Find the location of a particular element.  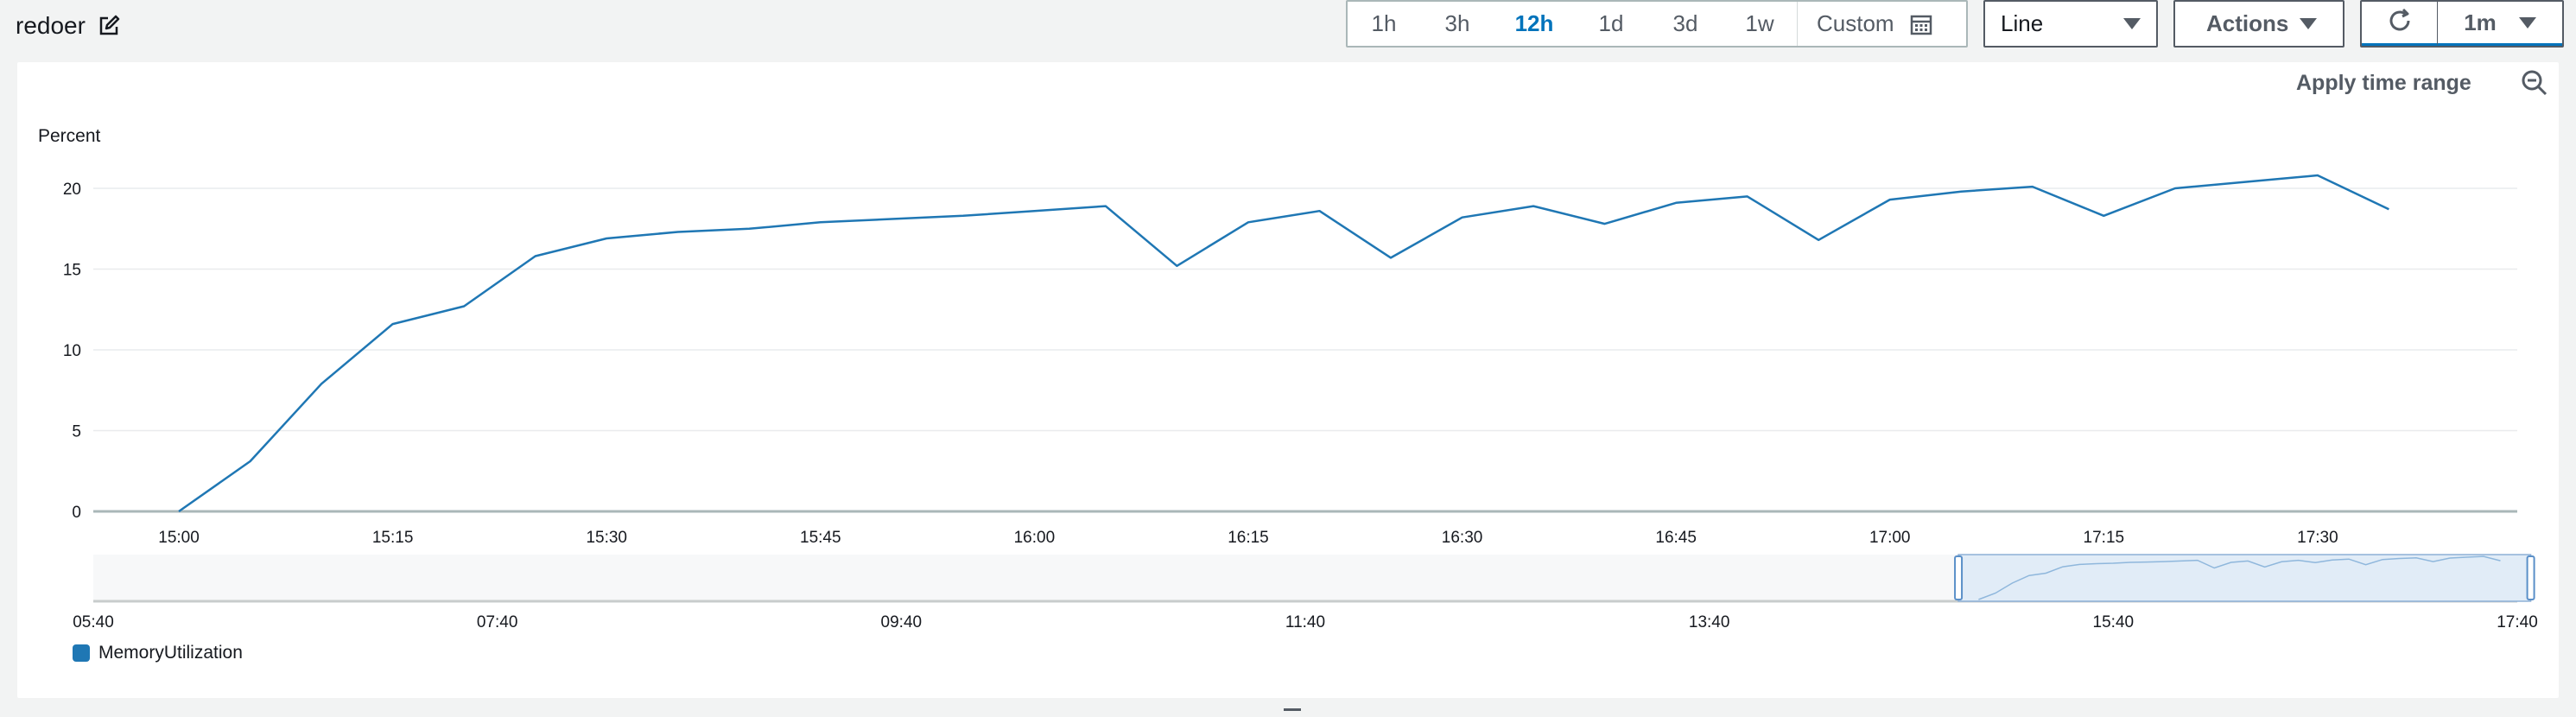

y-axis-ticks: 0 5 10 15 20 is located at coordinates (72, 351).